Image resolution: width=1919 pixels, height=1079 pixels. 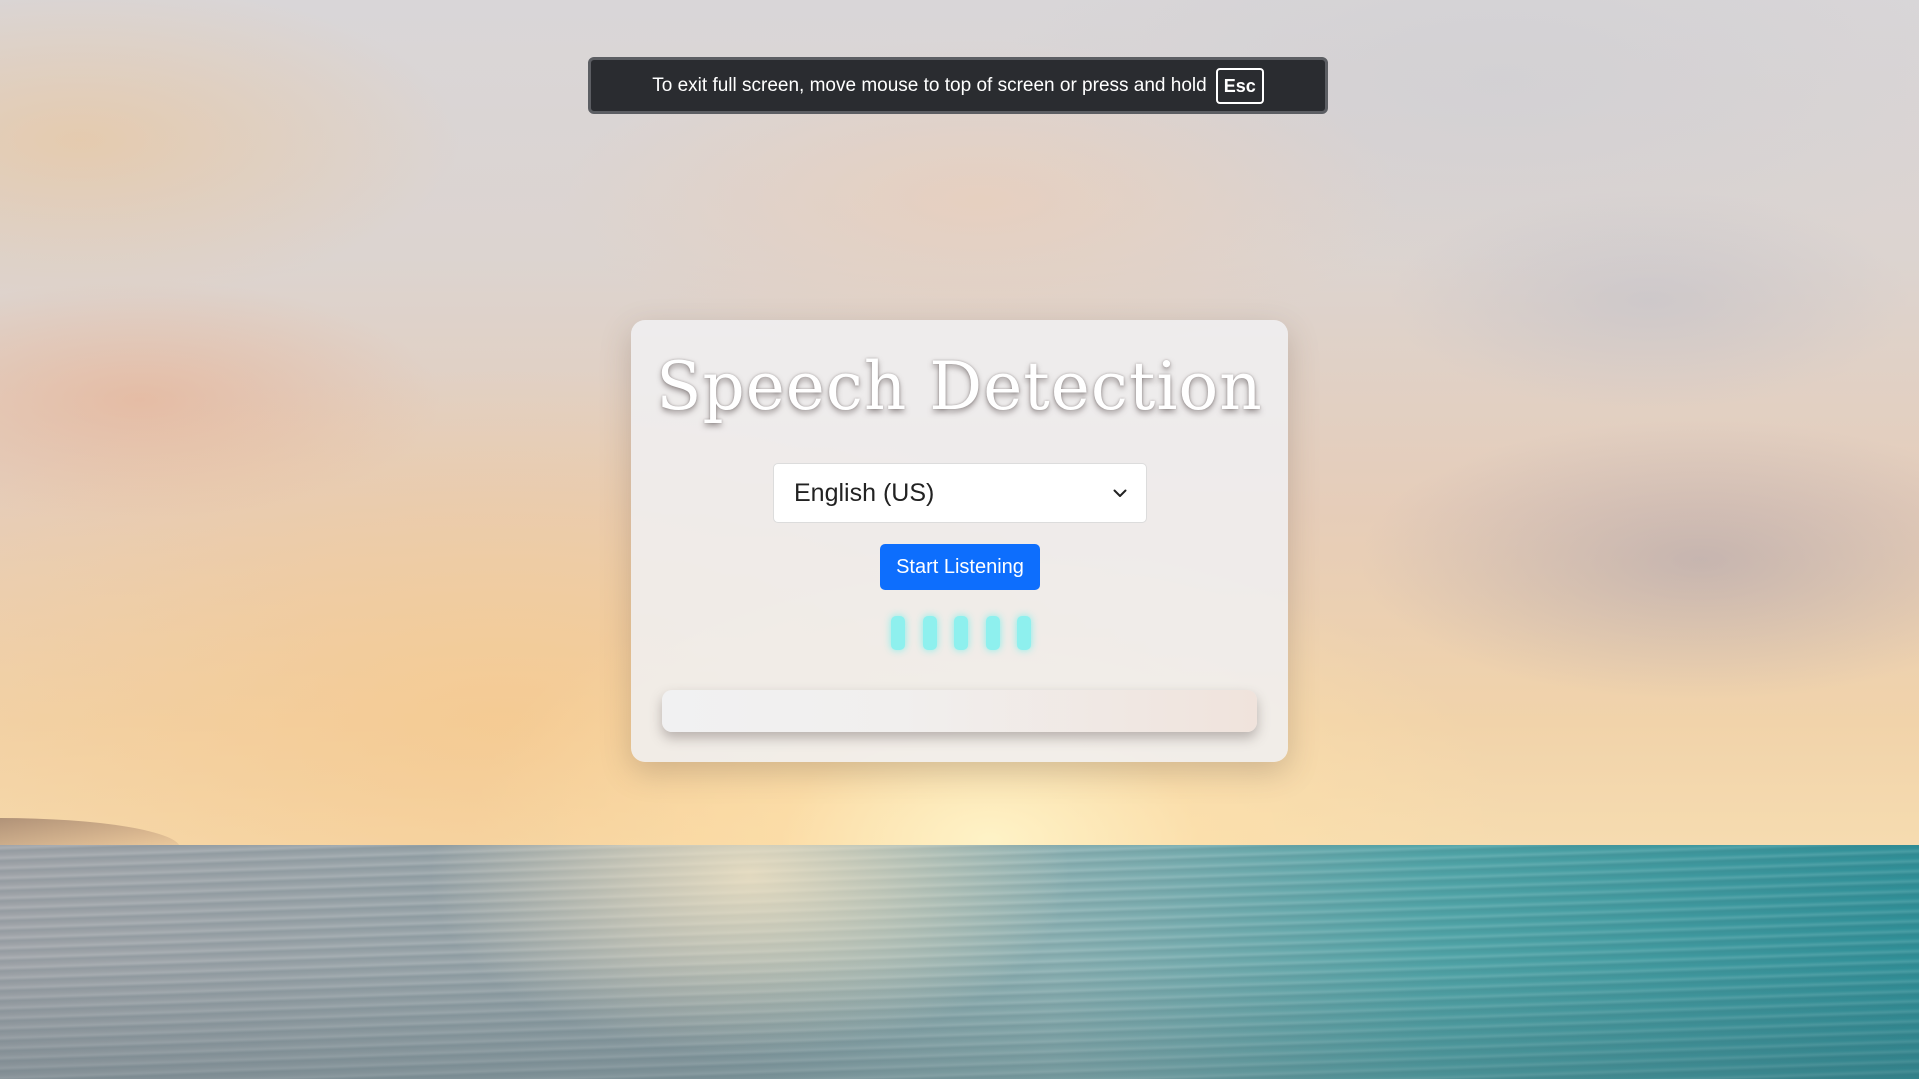 What do you see at coordinates (960, 493) in the screenshot?
I see `language-select: English (US)` at bounding box center [960, 493].